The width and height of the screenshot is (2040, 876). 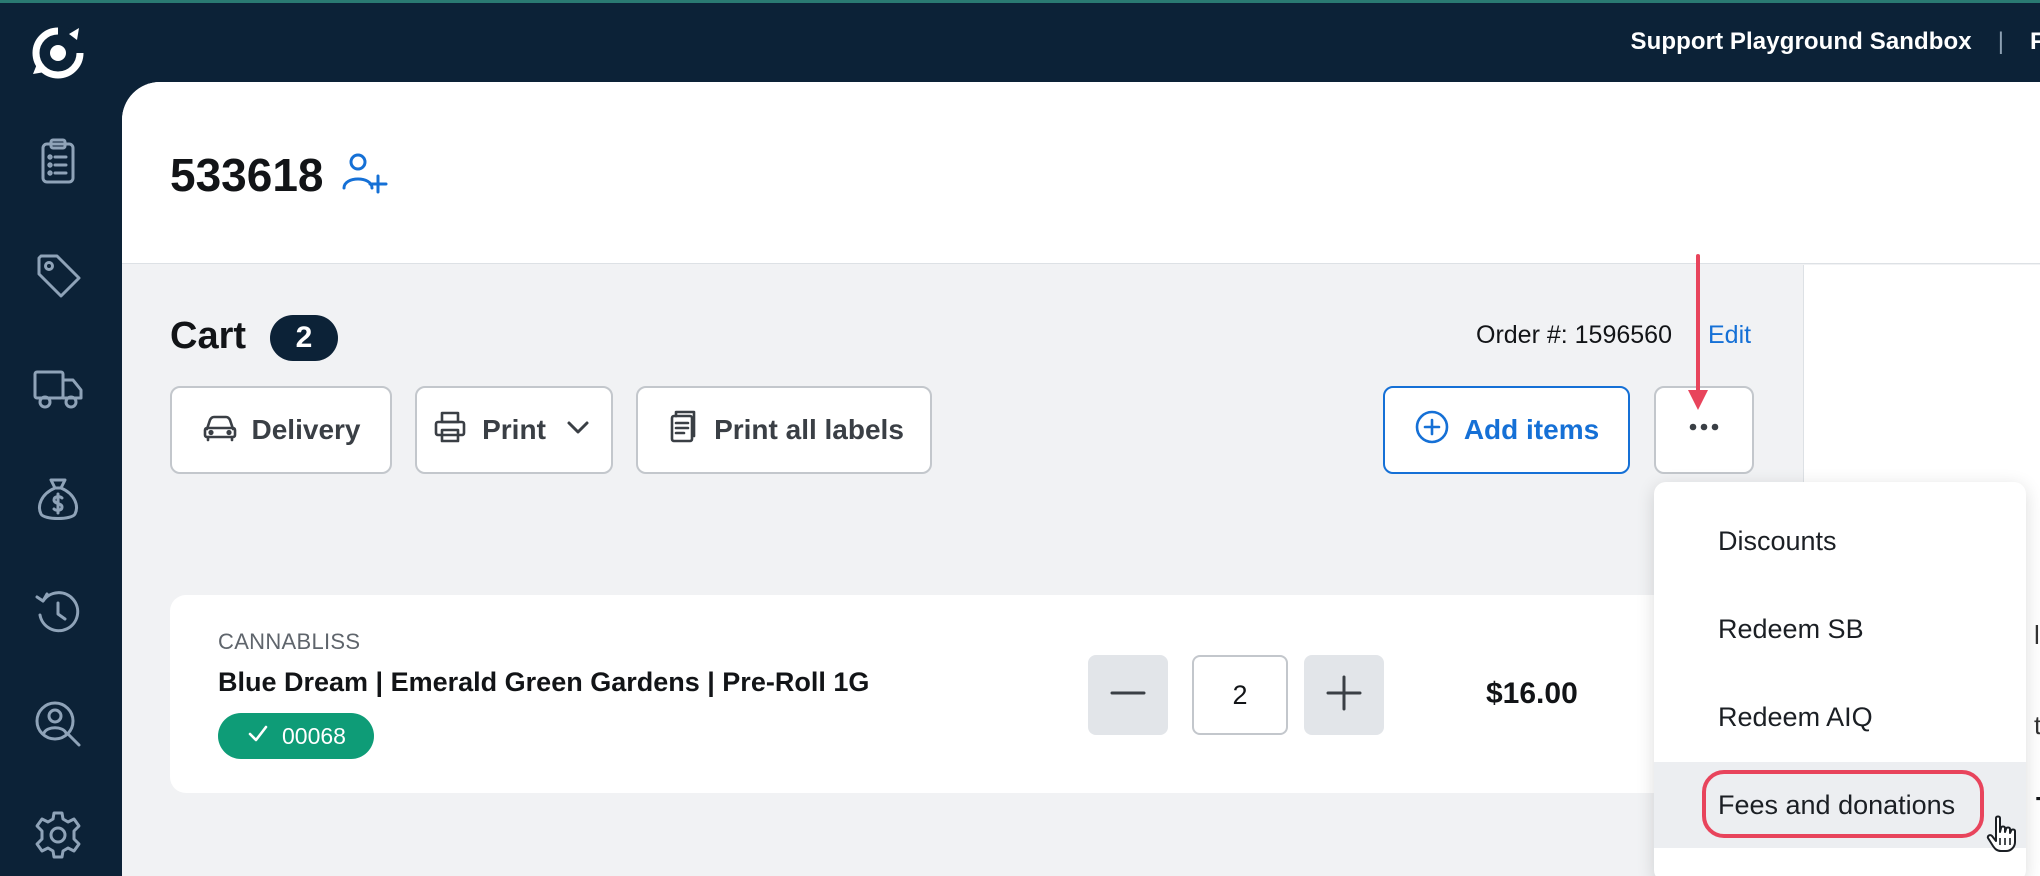 I want to click on clipboard-icon, so click(x=58, y=162).